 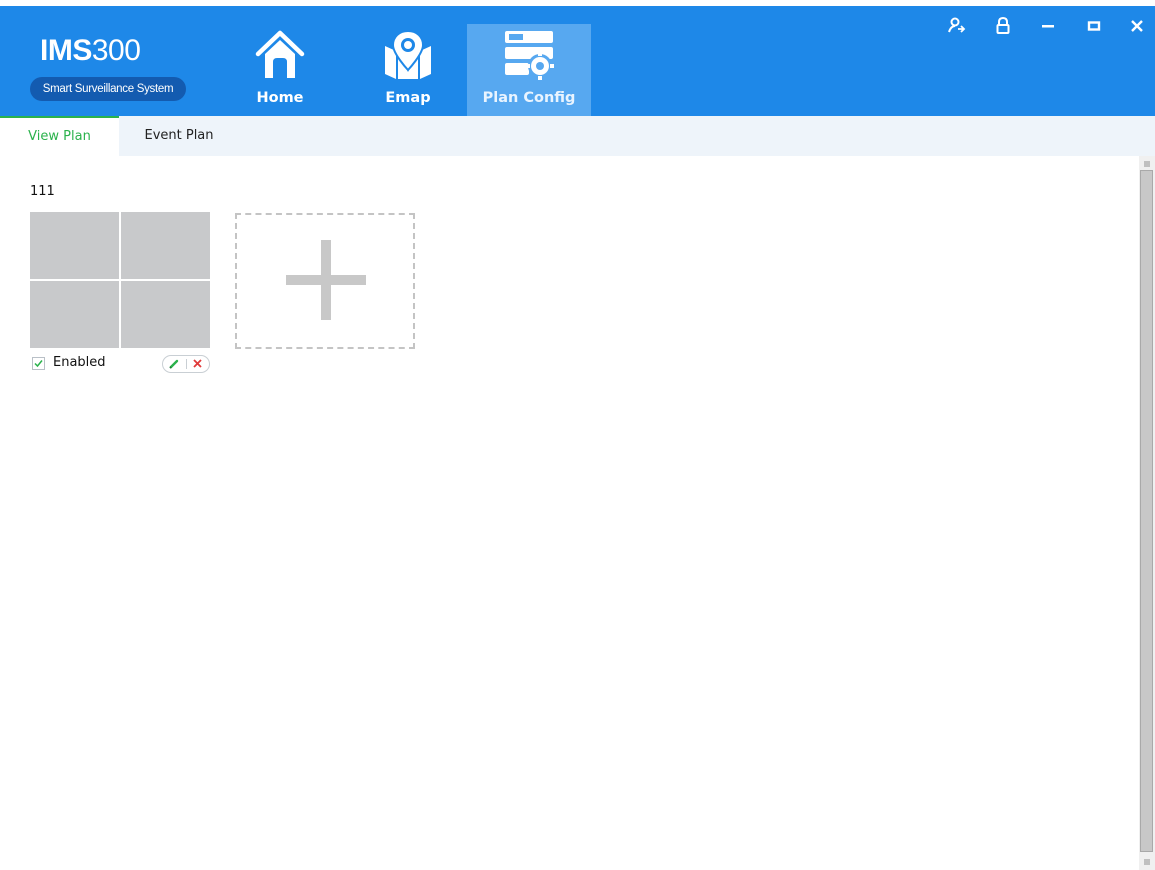 What do you see at coordinates (179, 136) in the screenshot?
I see `tab-event-plan: Event Plan` at bounding box center [179, 136].